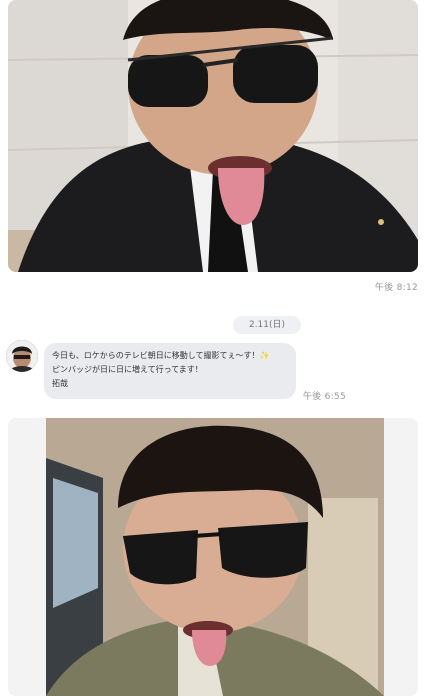 Image resolution: width=426 pixels, height=696 pixels. Describe the element at coordinates (396, 288) in the screenshot. I see `message-timestamp: 午後 8:12` at that location.